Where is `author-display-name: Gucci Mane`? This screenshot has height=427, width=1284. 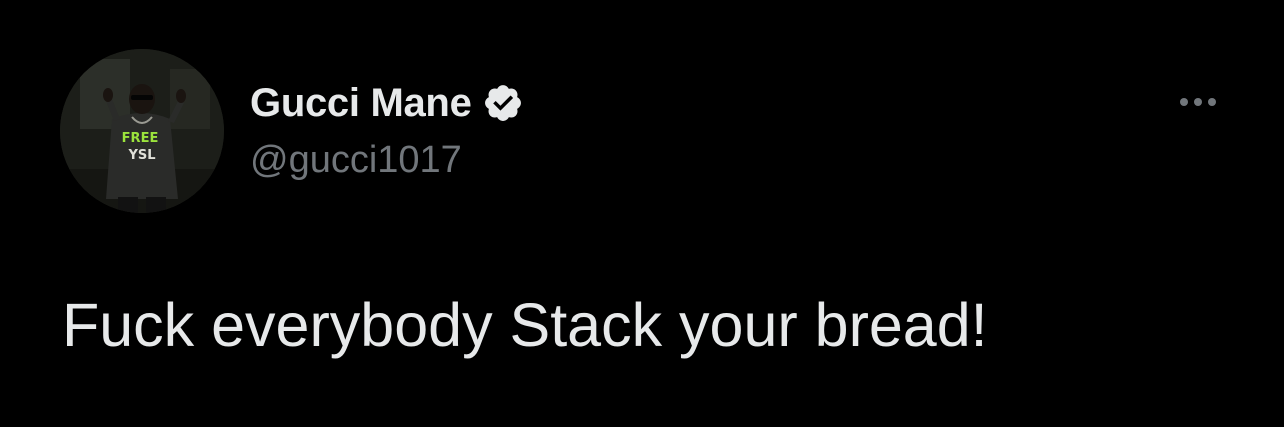
author-display-name: Gucci Mane is located at coordinates (361, 103).